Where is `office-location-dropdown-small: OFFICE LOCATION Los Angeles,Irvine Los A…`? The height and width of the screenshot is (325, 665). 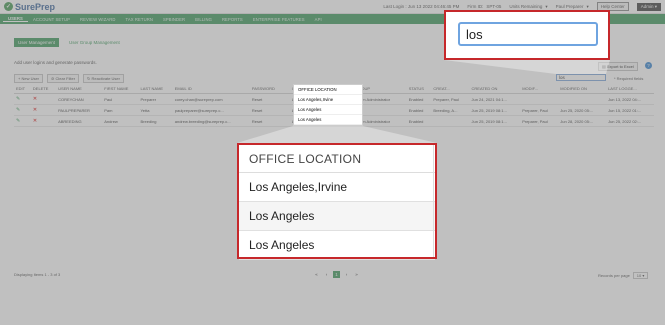
office-location-dropdown-small: OFFICE LOCATION Los Angeles,Irvine Los A… is located at coordinates (328, 105).